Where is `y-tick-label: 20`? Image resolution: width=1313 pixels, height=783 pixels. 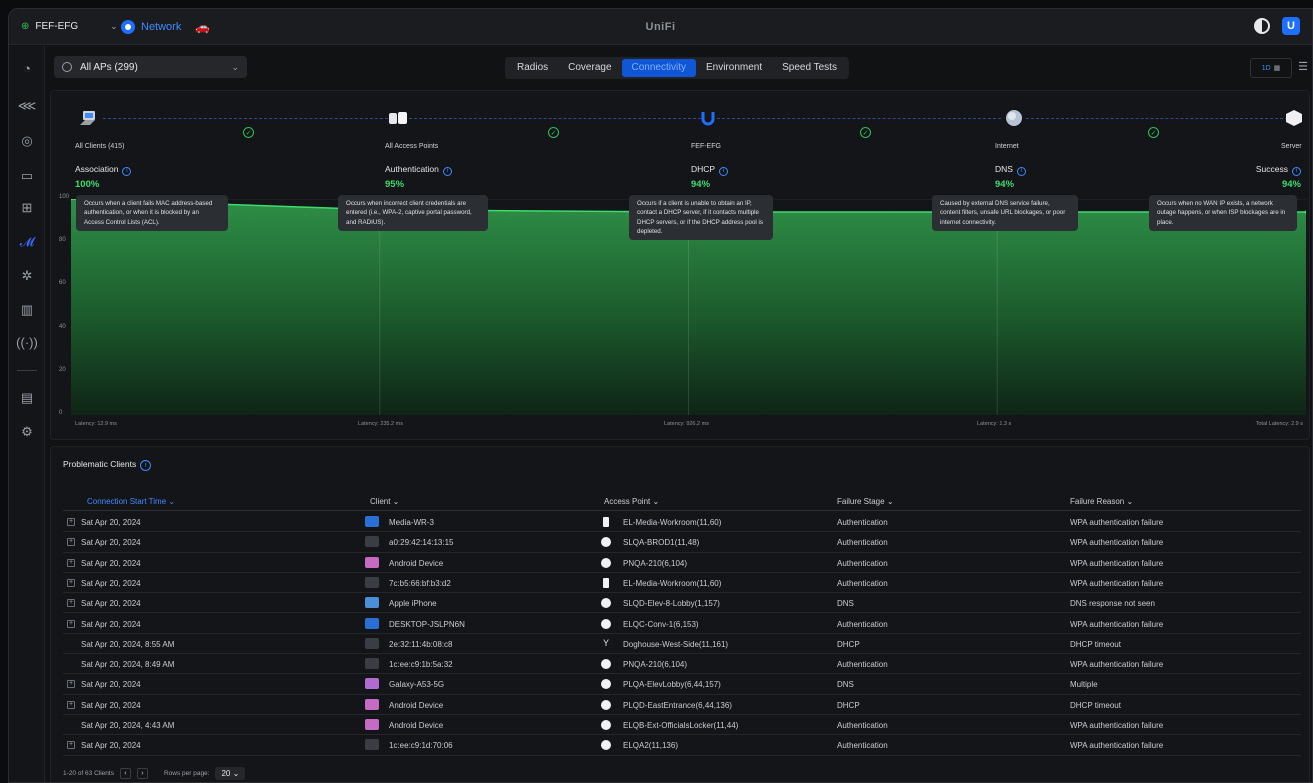
y-tick-label: 20 is located at coordinates (62, 369).